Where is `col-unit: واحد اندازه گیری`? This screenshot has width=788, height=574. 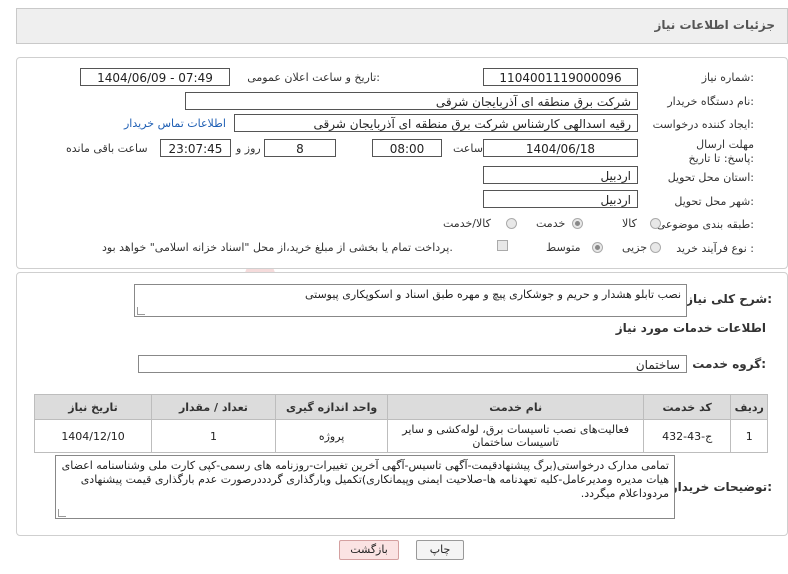 col-unit: واحد اندازه گیری is located at coordinates (331, 407).